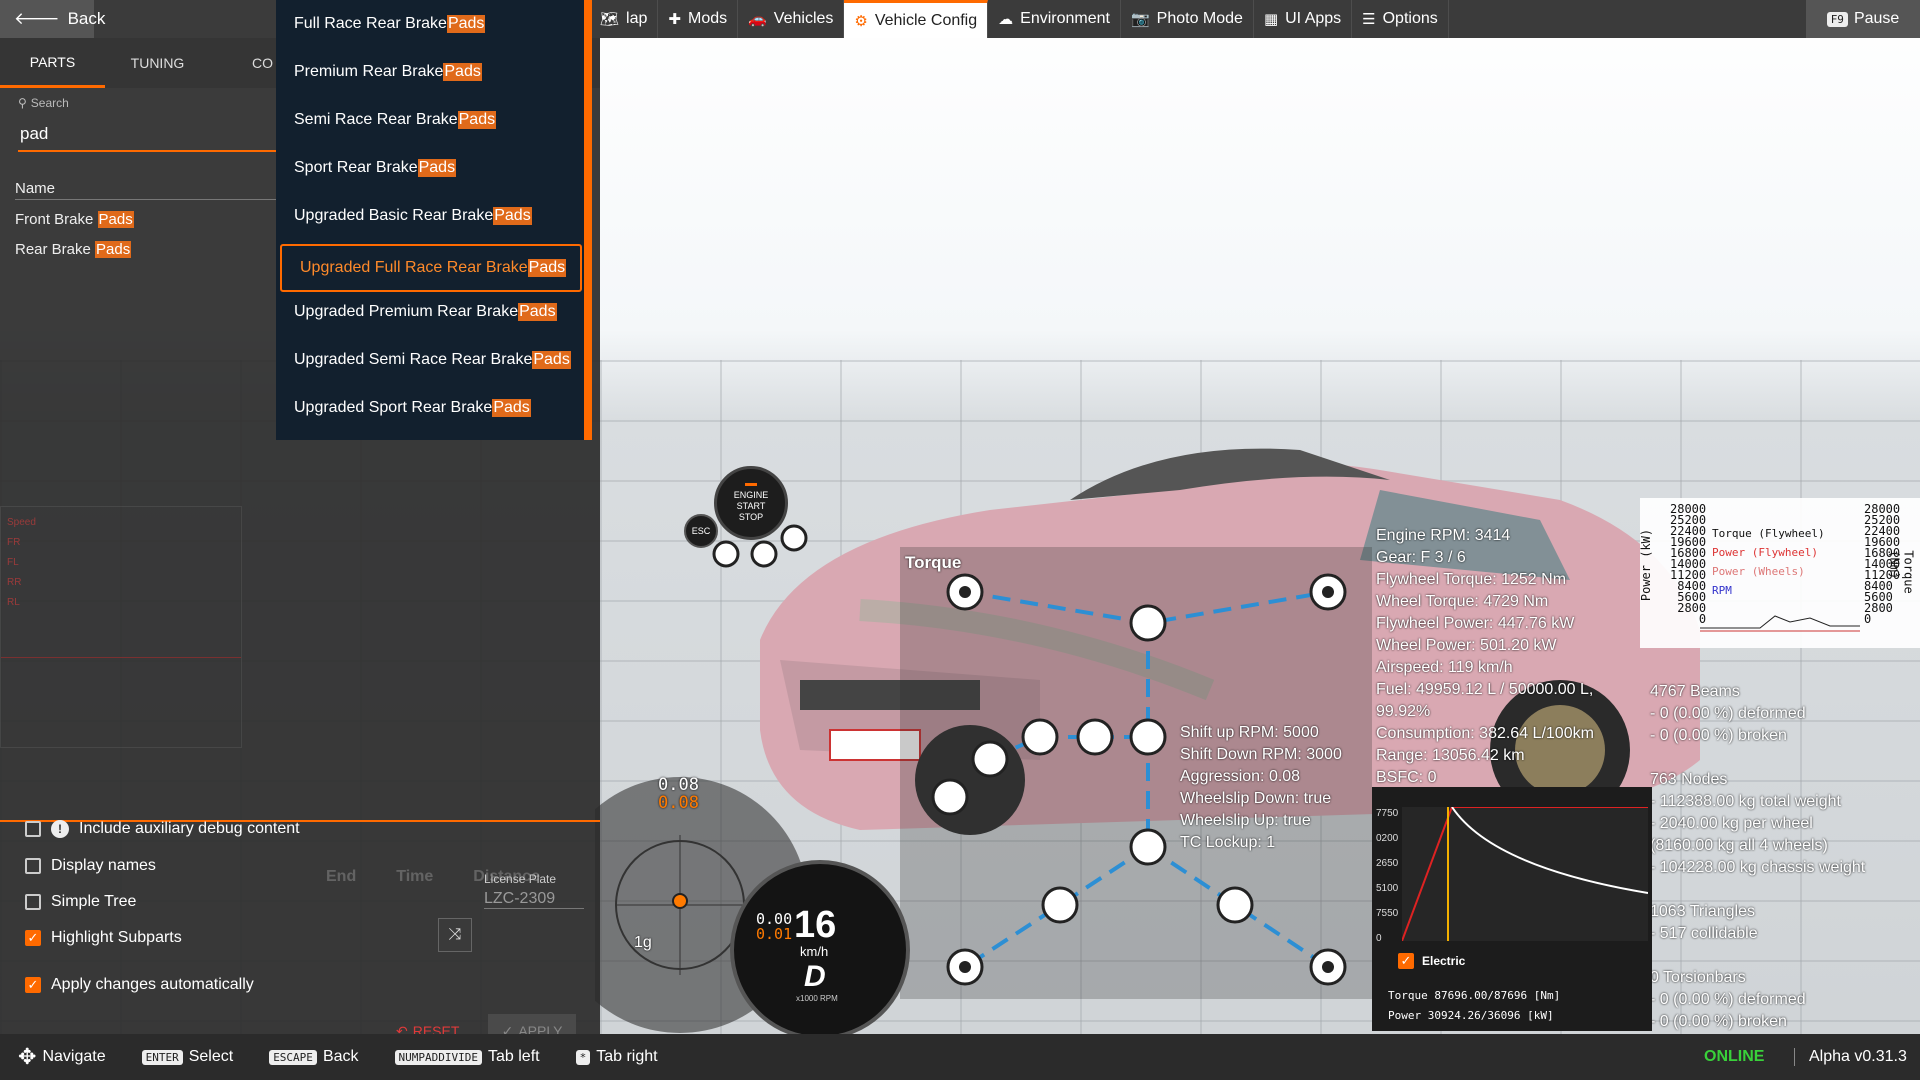  I want to click on option-label: Include auxiliary debug content, so click(189, 828).